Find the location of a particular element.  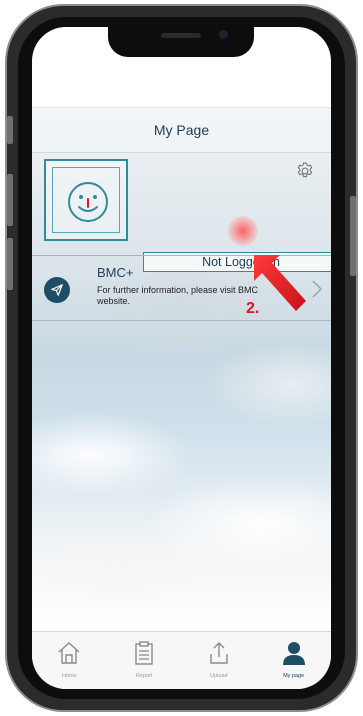

power-button is located at coordinates (353, 236).